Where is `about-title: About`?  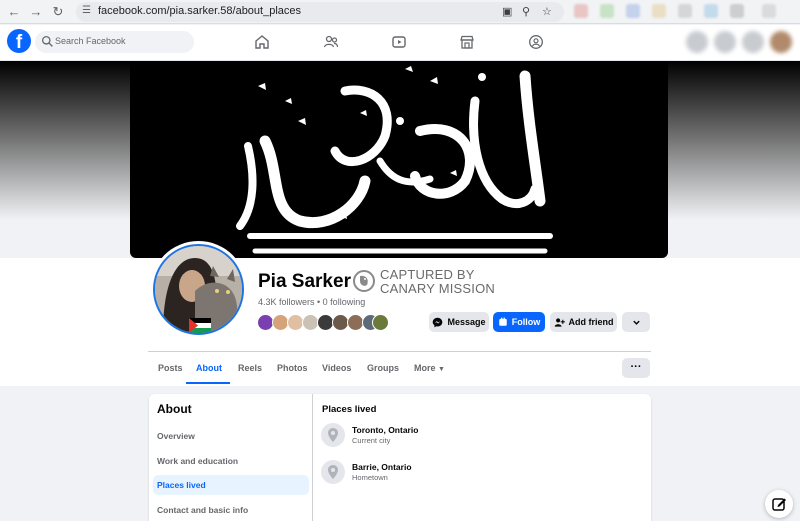 about-title: About is located at coordinates (174, 409).